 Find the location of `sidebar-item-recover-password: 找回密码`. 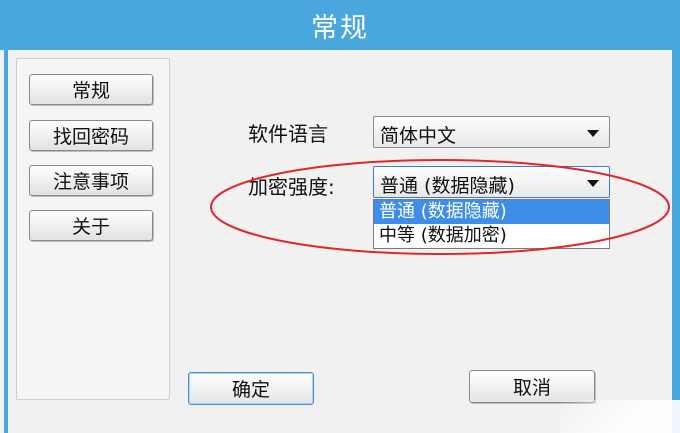

sidebar-item-recover-password: 找回密码 is located at coordinates (91, 135).